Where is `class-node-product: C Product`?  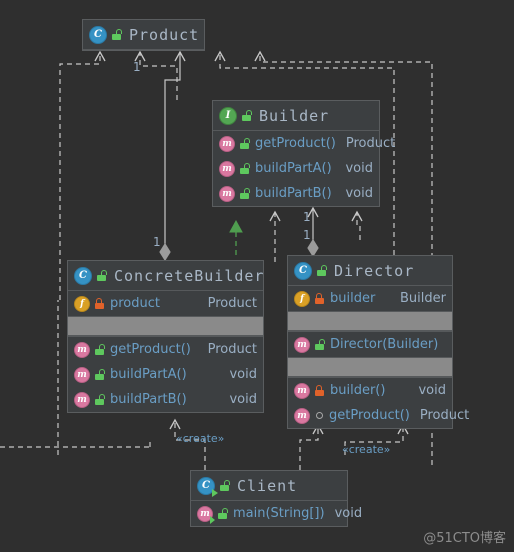 class-node-product: C Product is located at coordinates (143, 35).